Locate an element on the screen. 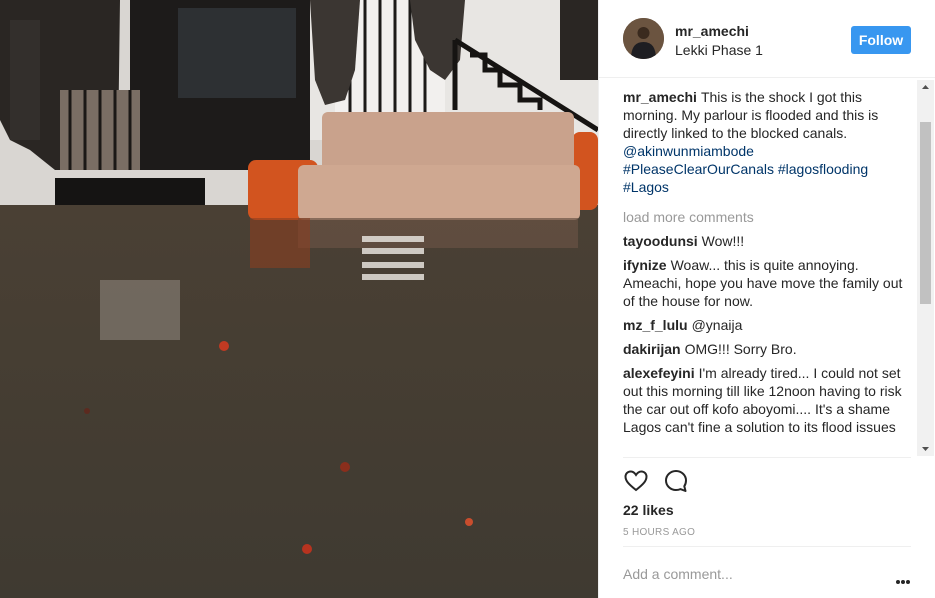 The height and width of the screenshot is (598, 935). list-item: tayoodunsi Wow!!! is located at coordinates (769, 241).